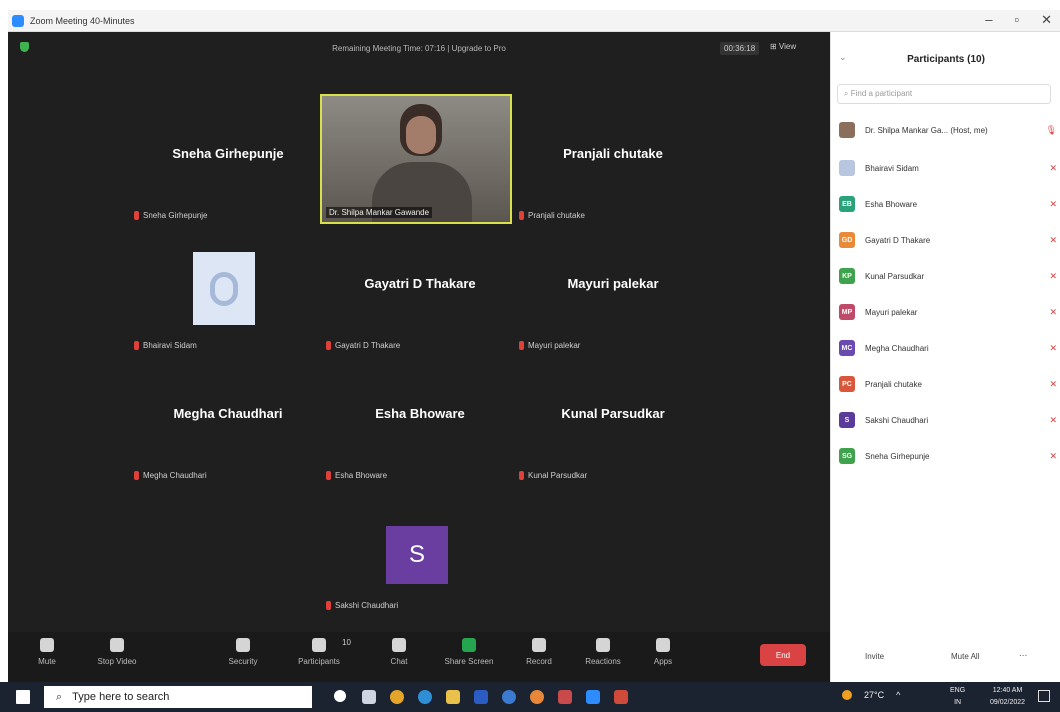 The height and width of the screenshot is (712, 1060). Describe the element at coordinates (416, 159) in the screenshot. I see `active-speaker-video: Dr. Shilpa Mankar Gawande` at that location.